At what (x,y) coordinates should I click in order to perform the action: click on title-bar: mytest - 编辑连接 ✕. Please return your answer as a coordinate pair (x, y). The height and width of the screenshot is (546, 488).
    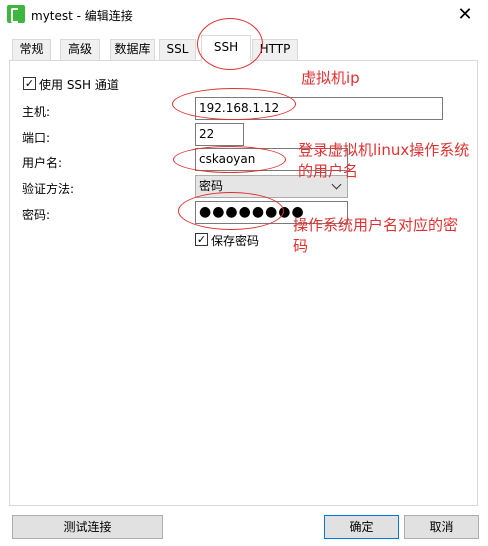
    Looking at the image, I should click on (244, 15).